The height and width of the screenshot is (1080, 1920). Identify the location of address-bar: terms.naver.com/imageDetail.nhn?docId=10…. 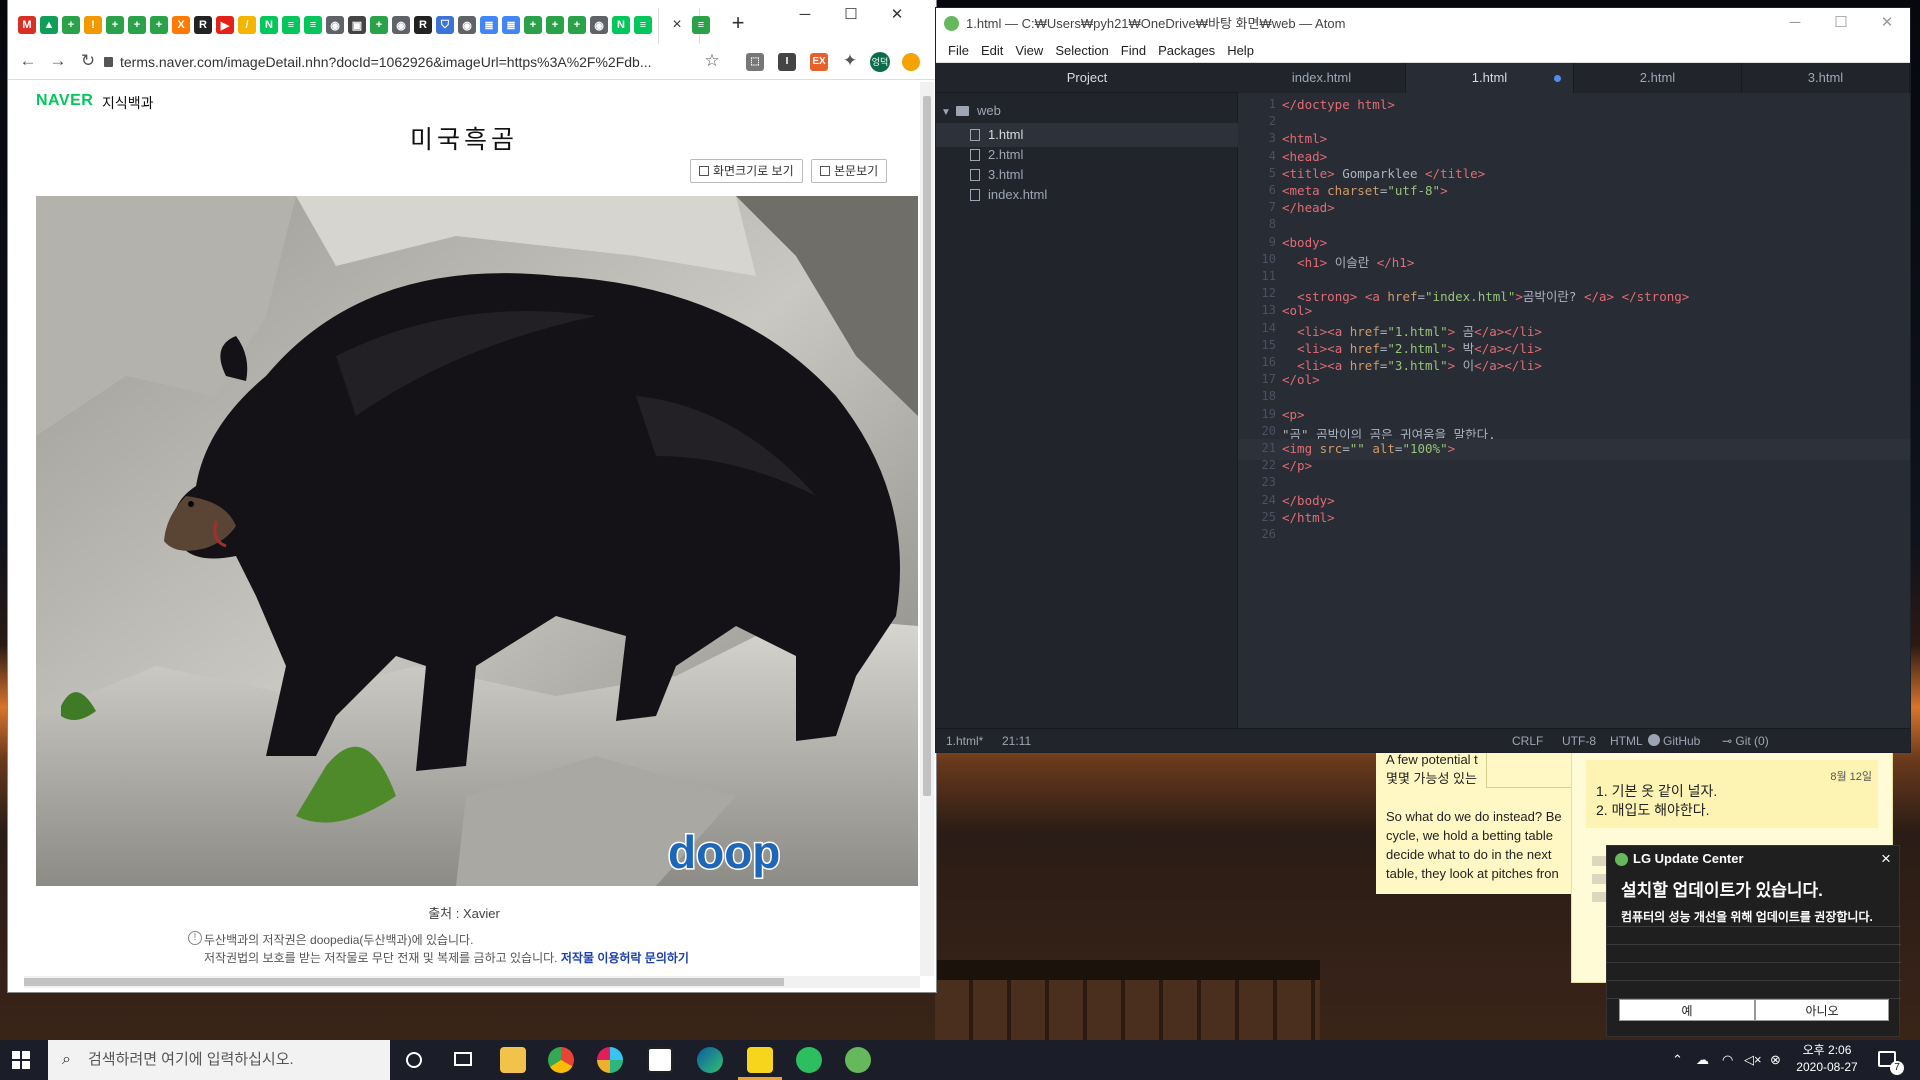
(420, 62).